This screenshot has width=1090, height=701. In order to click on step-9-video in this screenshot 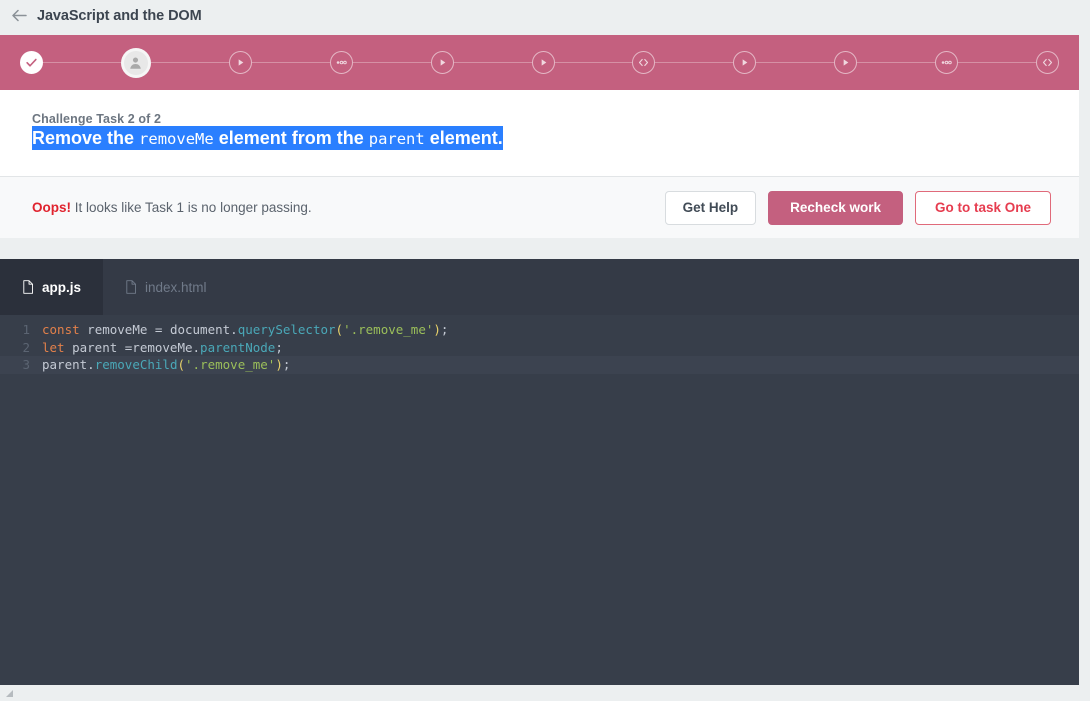, I will do `click(846, 62)`.